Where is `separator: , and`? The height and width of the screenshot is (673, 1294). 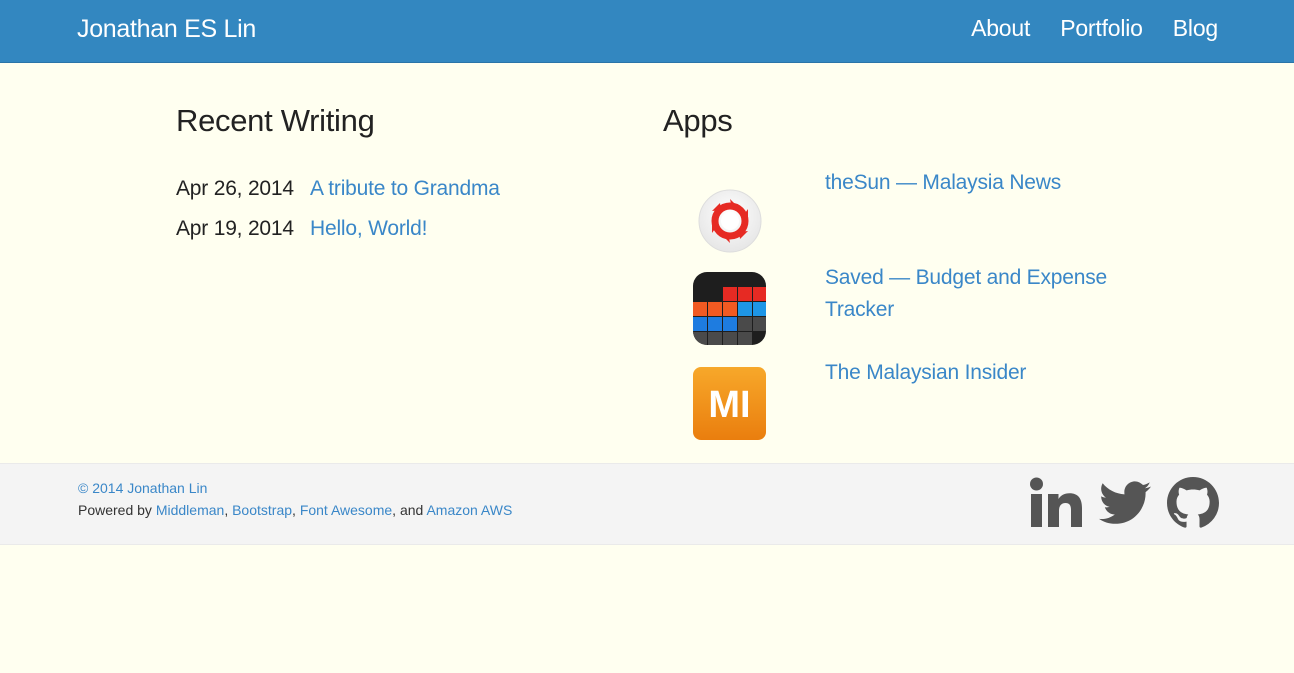
separator: , and is located at coordinates (409, 510).